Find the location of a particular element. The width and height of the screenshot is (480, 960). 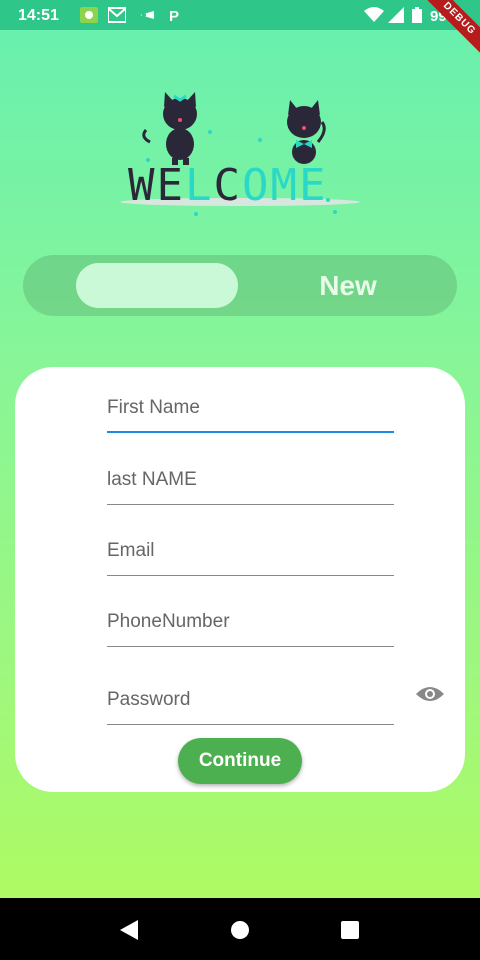

last-name-field is located at coordinates (250, 478).